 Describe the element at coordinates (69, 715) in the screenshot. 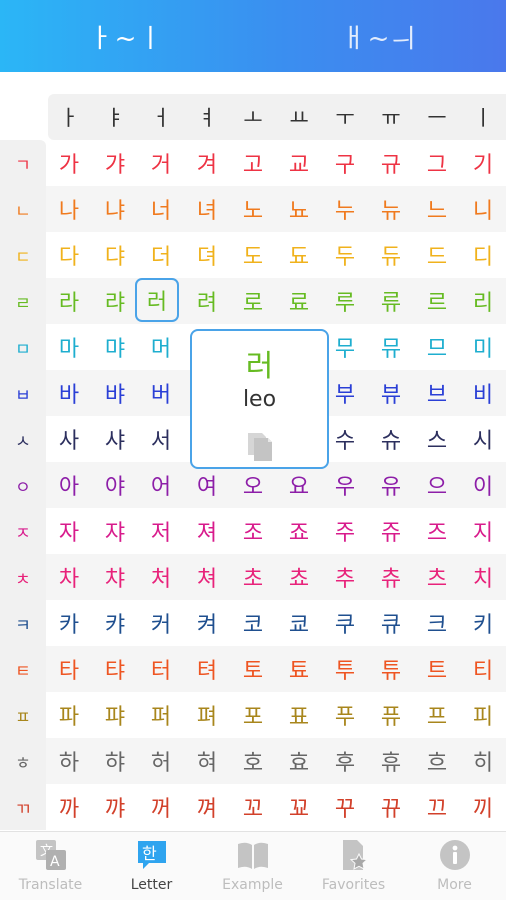

I see `syllable-cell: 파` at that location.